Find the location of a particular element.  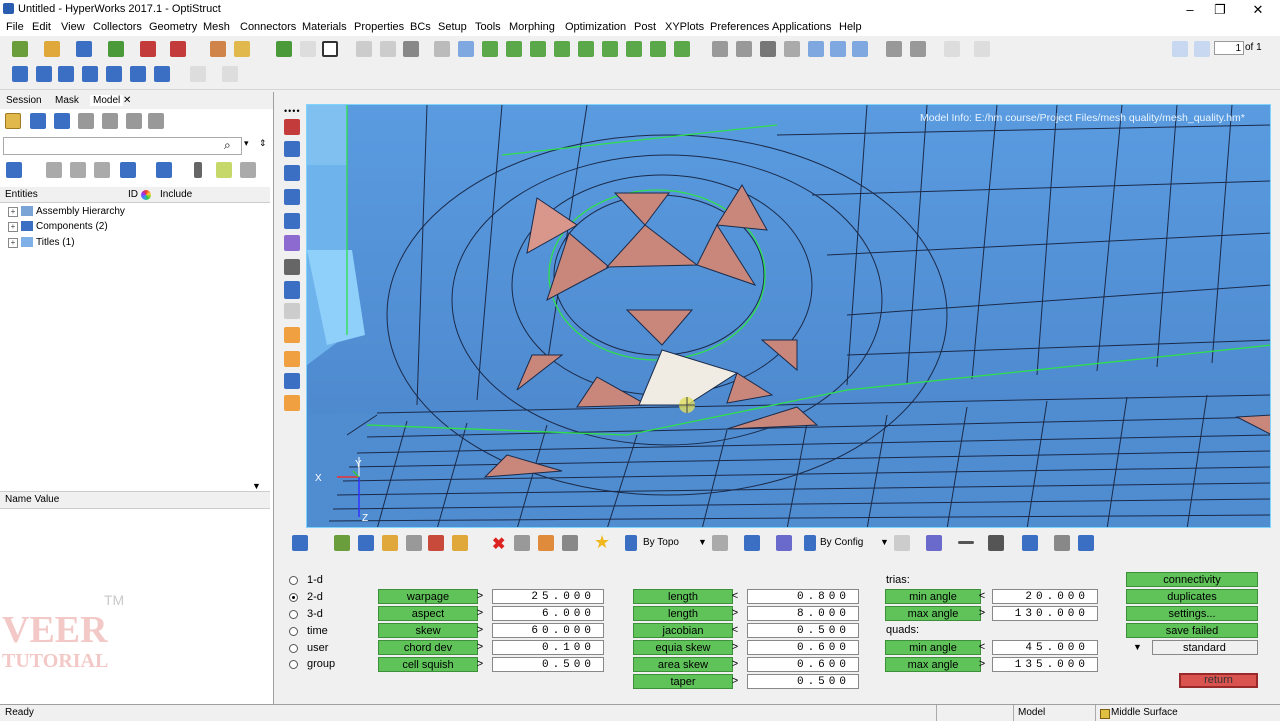

filter-view-icon is located at coordinates (156, 121).